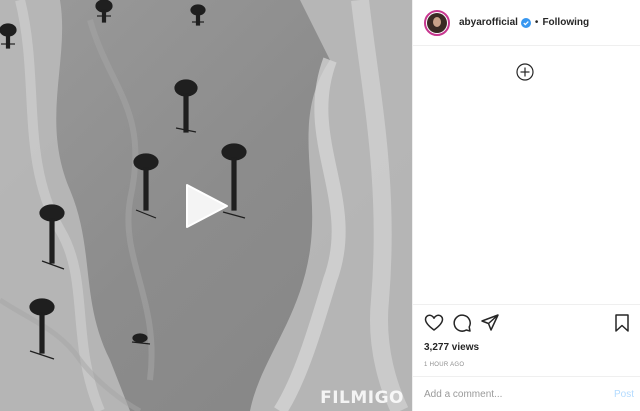 Image resolution: width=640 pixels, height=411 pixels. What do you see at coordinates (488, 22) in the screenshot?
I see `username-link: abyarofficial` at bounding box center [488, 22].